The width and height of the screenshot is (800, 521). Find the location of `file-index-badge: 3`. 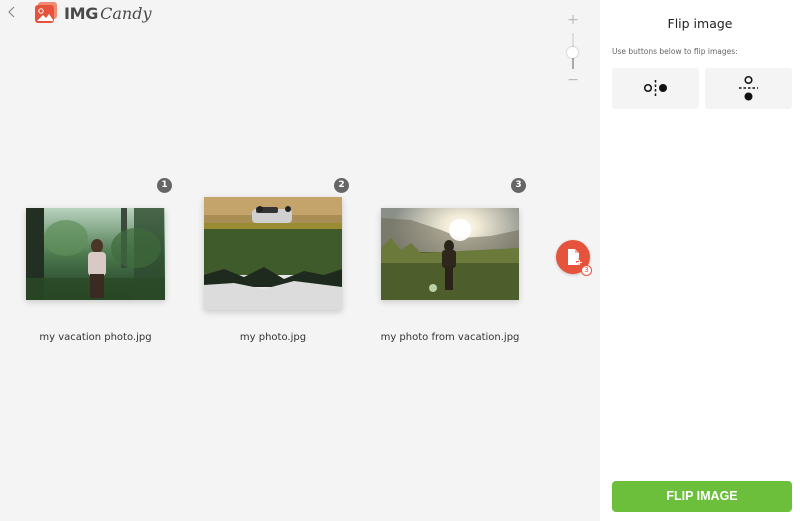

file-index-badge: 3 is located at coordinates (518, 185).